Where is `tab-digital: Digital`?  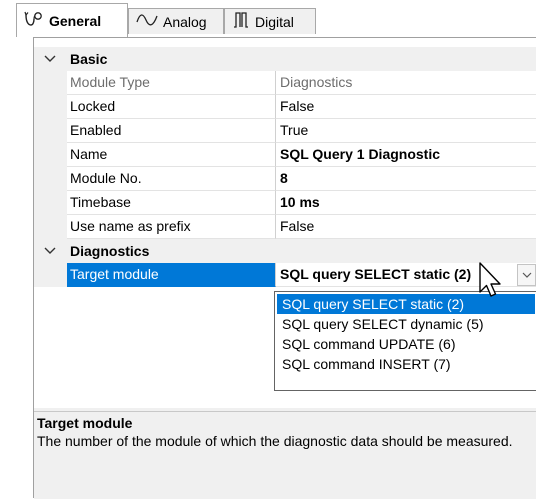
tab-digital: Digital is located at coordinates (270, 21).